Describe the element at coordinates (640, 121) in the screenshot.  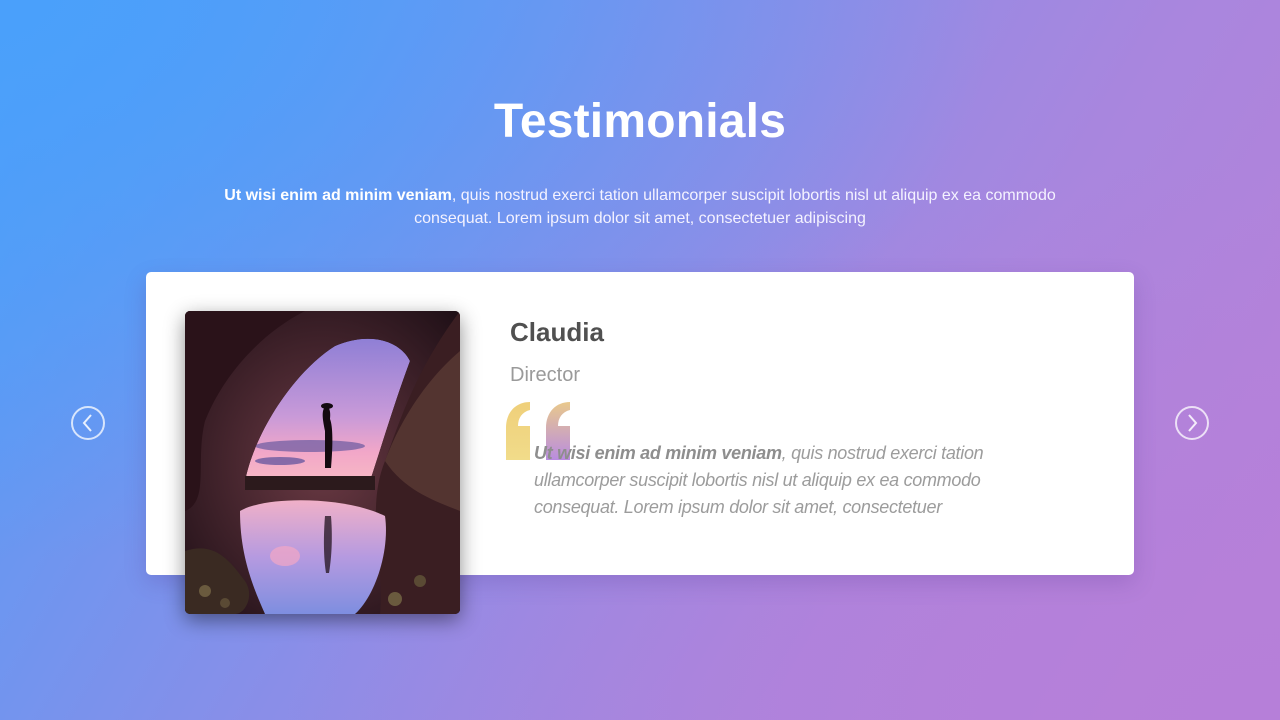
I see `page-title: Testimonials` at that location.